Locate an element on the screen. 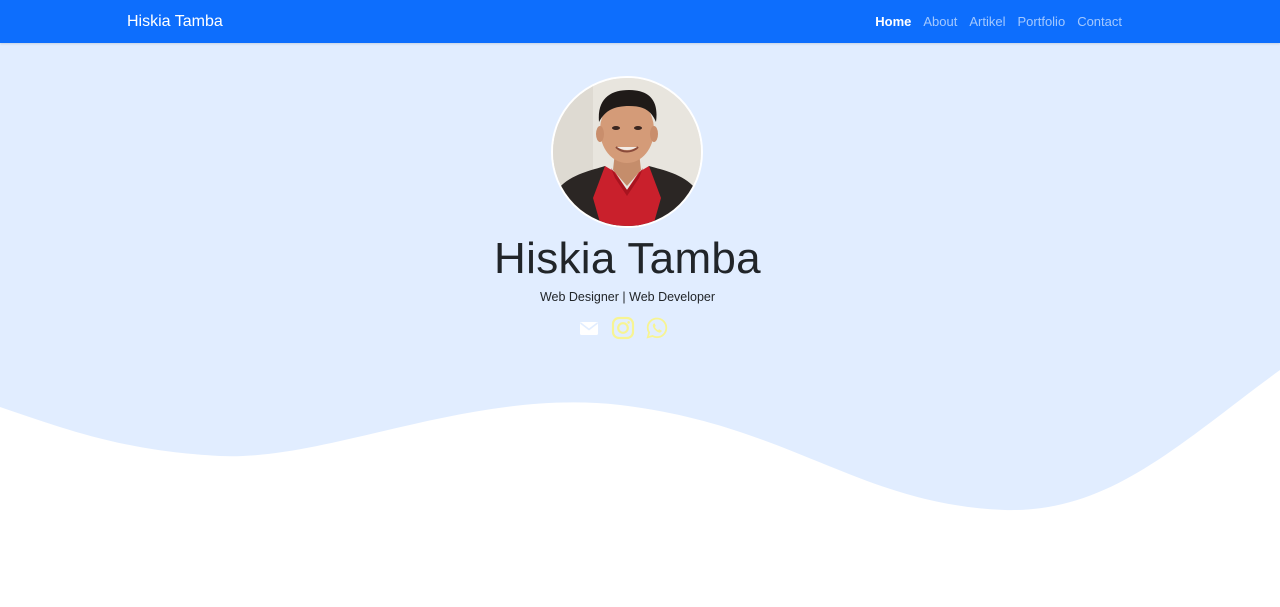 The image size is (1280, 607). nav-link-about: About is located at coordinates (940, 21).